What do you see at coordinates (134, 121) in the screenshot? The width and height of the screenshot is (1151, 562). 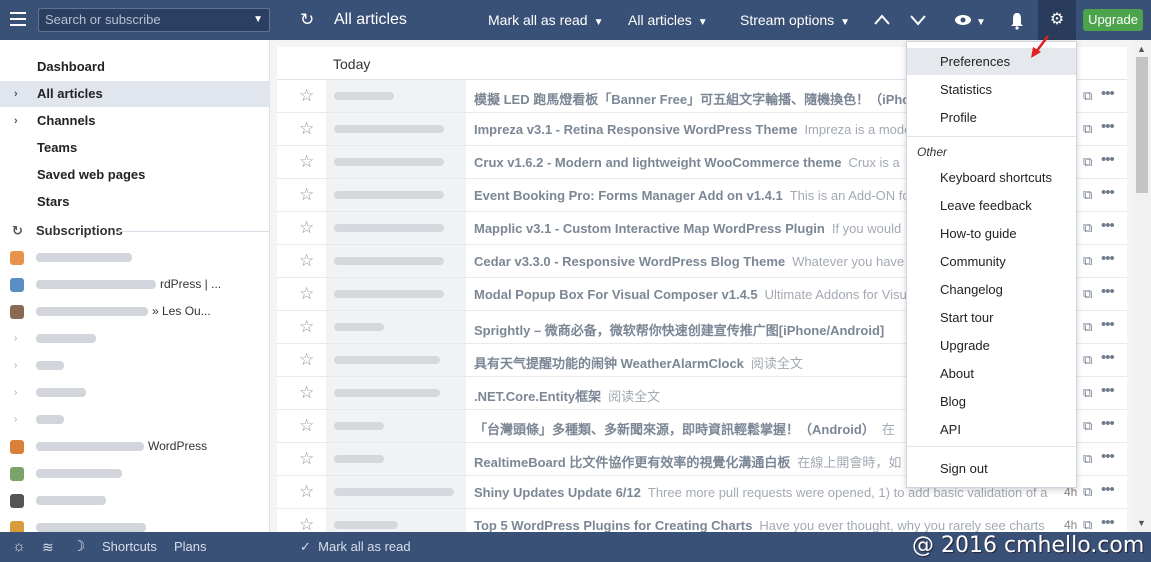 I see `sidebar-item: › Channels` at bounding box center [134, 121].